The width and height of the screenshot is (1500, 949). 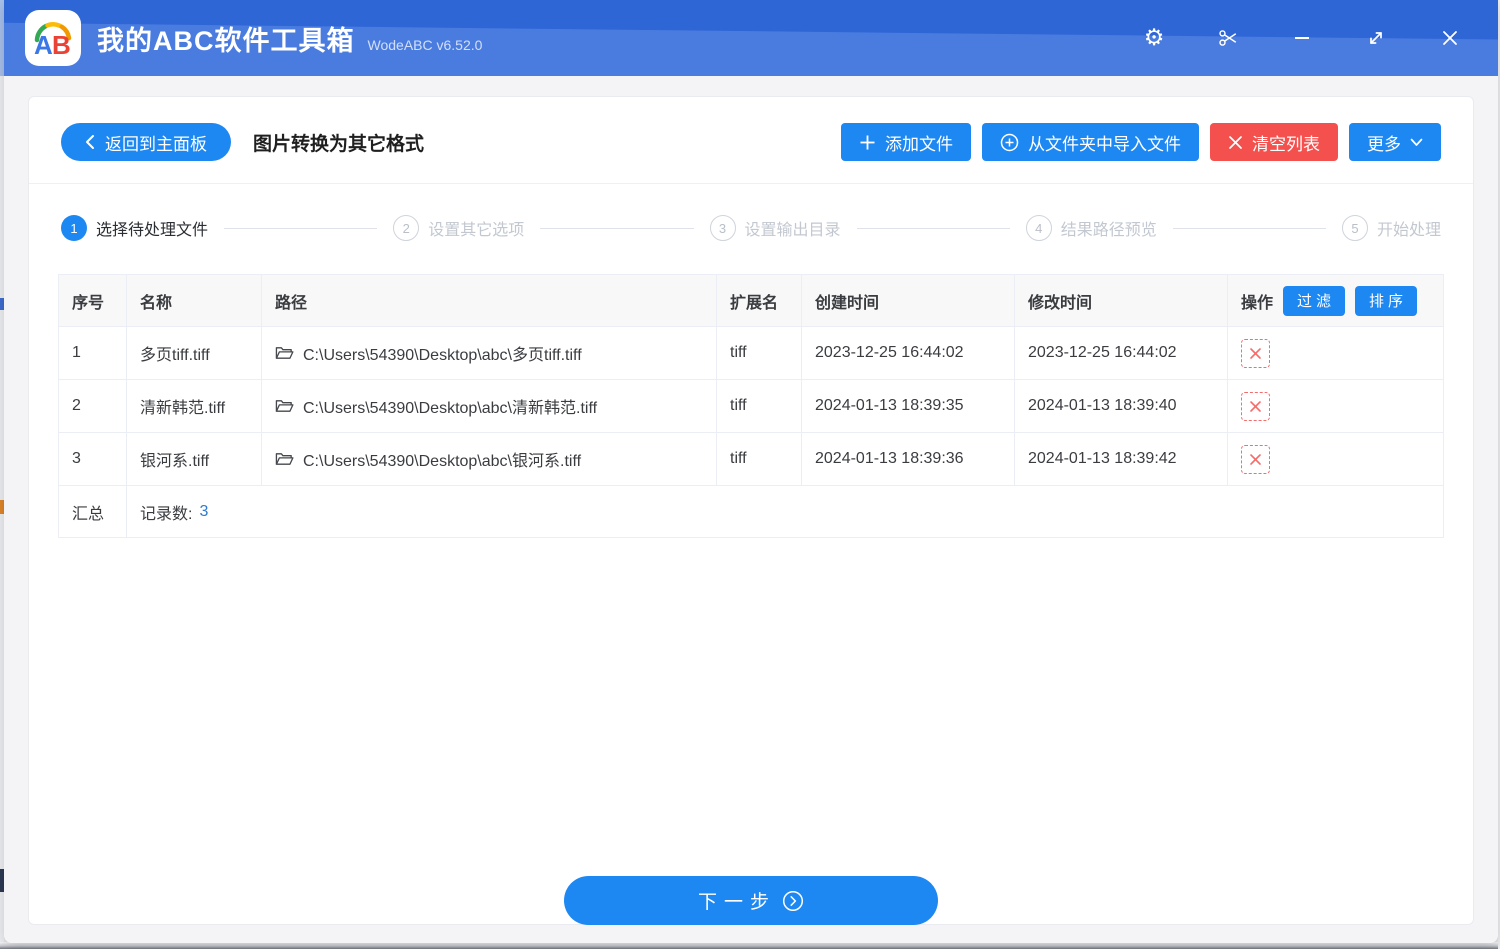 I want to click on header-created: 创建时间, so click(x=908, y=300).